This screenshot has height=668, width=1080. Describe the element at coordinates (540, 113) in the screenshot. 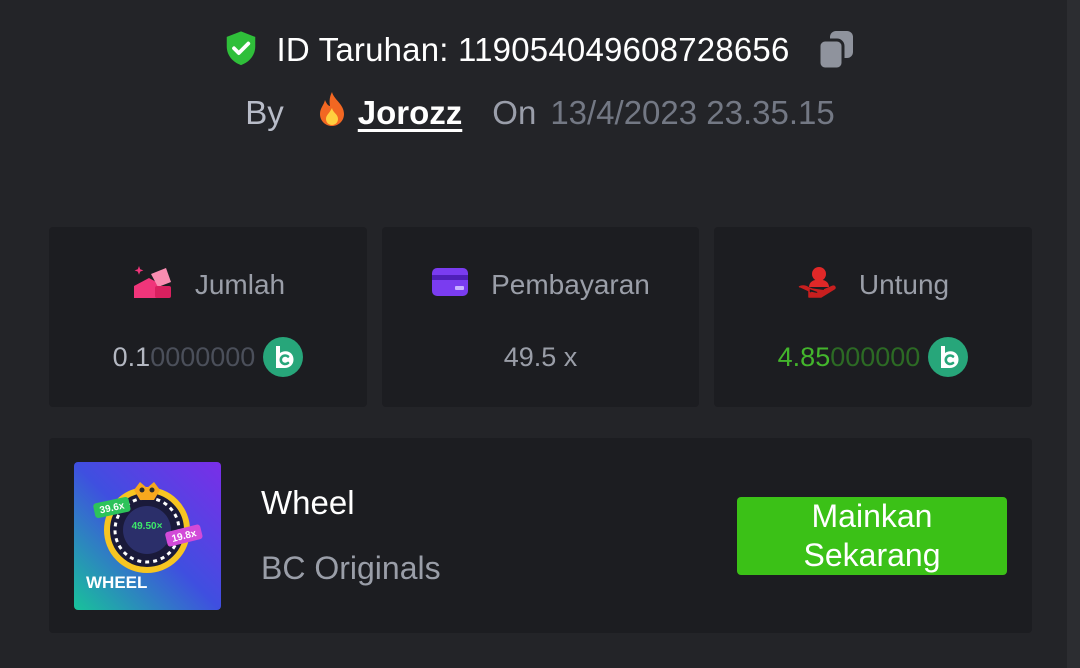

I see `bet-byline: By Jorozz On 13/4/2023 23.35.15` at that location.